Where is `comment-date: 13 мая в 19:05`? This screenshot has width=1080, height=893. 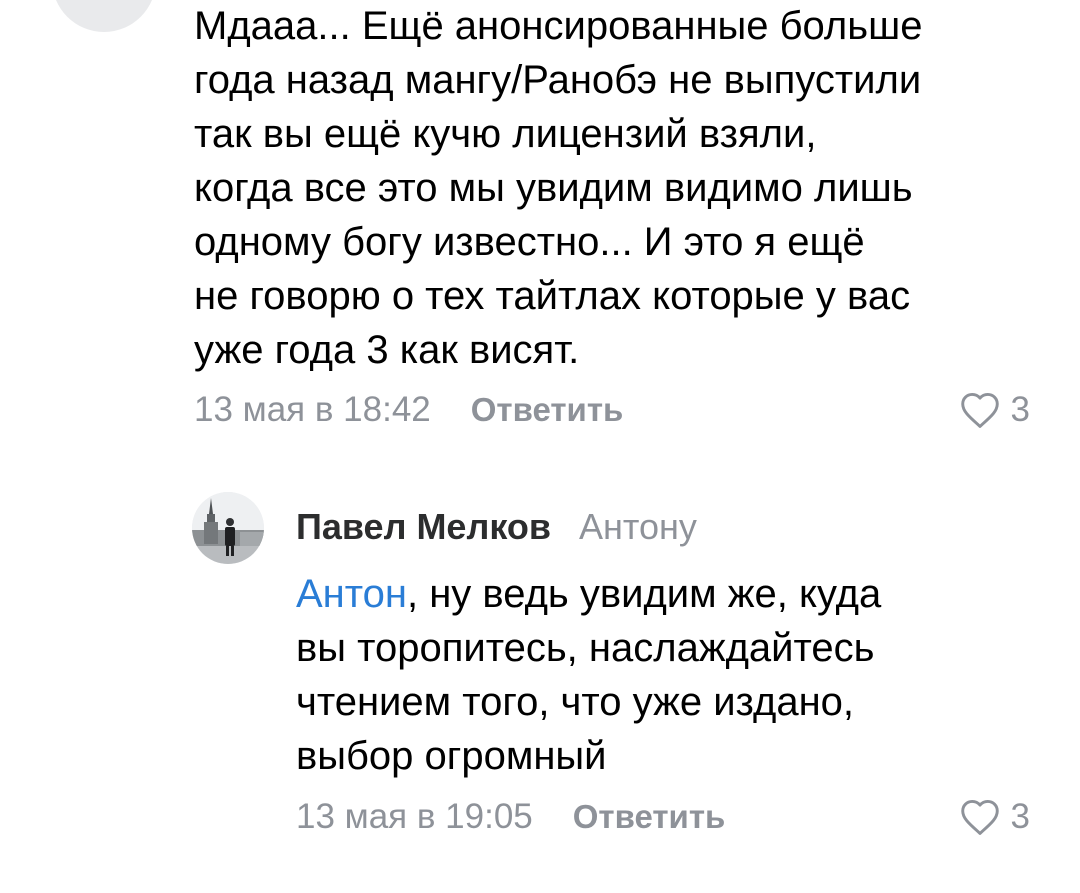 comment-date: 13 мая в 19:05 is located at coordinates (414, 816).